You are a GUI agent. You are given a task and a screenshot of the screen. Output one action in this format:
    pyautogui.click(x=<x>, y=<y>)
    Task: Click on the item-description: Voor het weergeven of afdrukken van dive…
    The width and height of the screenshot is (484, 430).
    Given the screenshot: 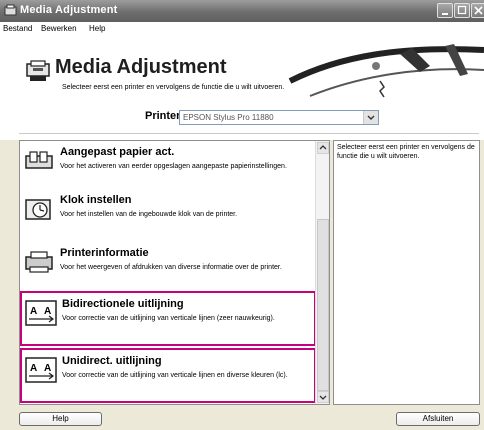 What is the action you would take?
    pyautogui.click(x=171, y=267)
    